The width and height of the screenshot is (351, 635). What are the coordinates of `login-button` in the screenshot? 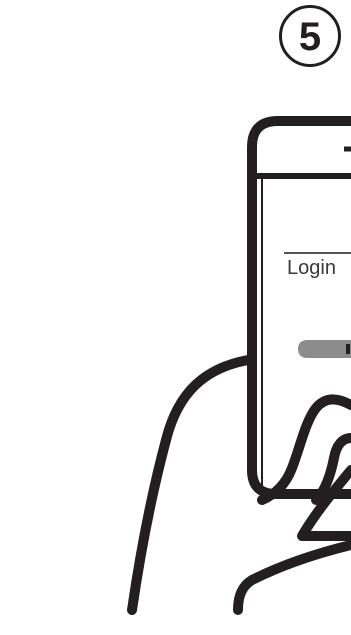 It's located at (324, 349).